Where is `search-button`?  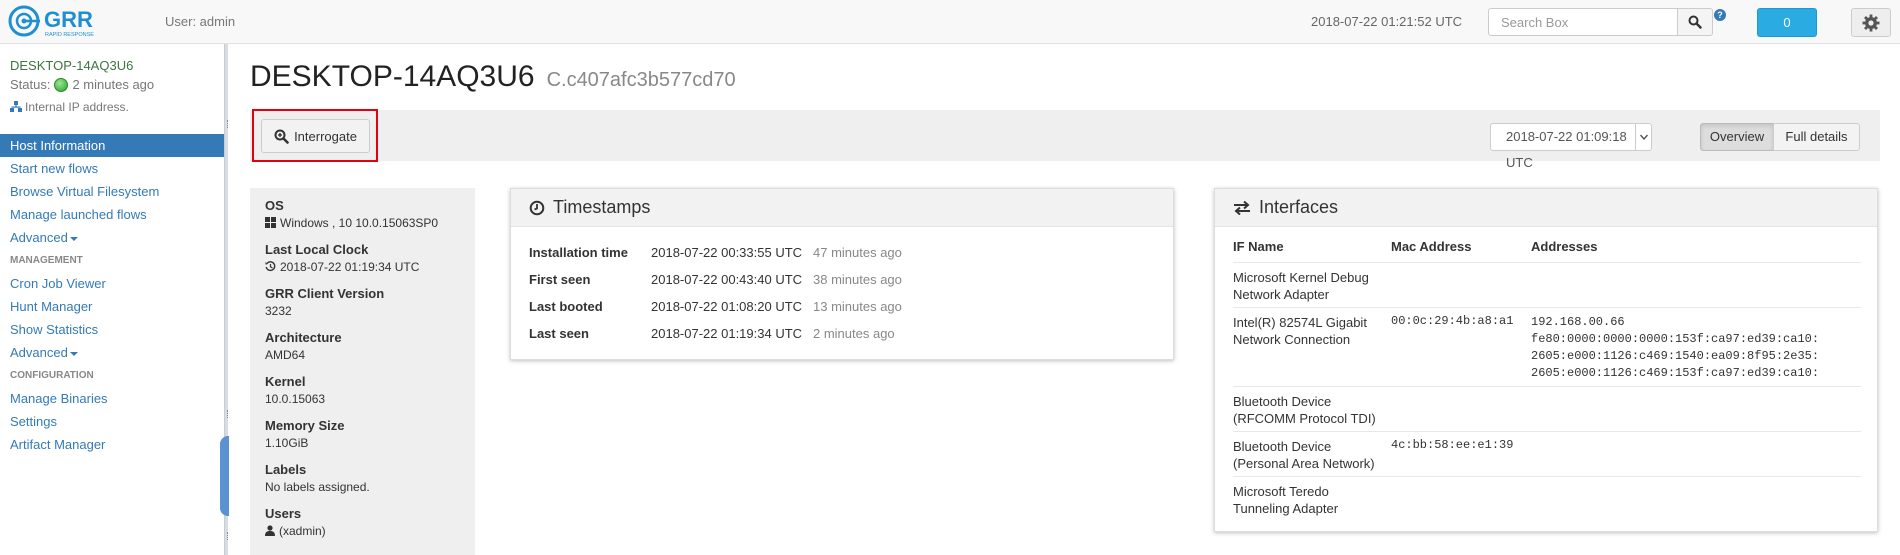 search-button is located at coordinates (1695, 22).